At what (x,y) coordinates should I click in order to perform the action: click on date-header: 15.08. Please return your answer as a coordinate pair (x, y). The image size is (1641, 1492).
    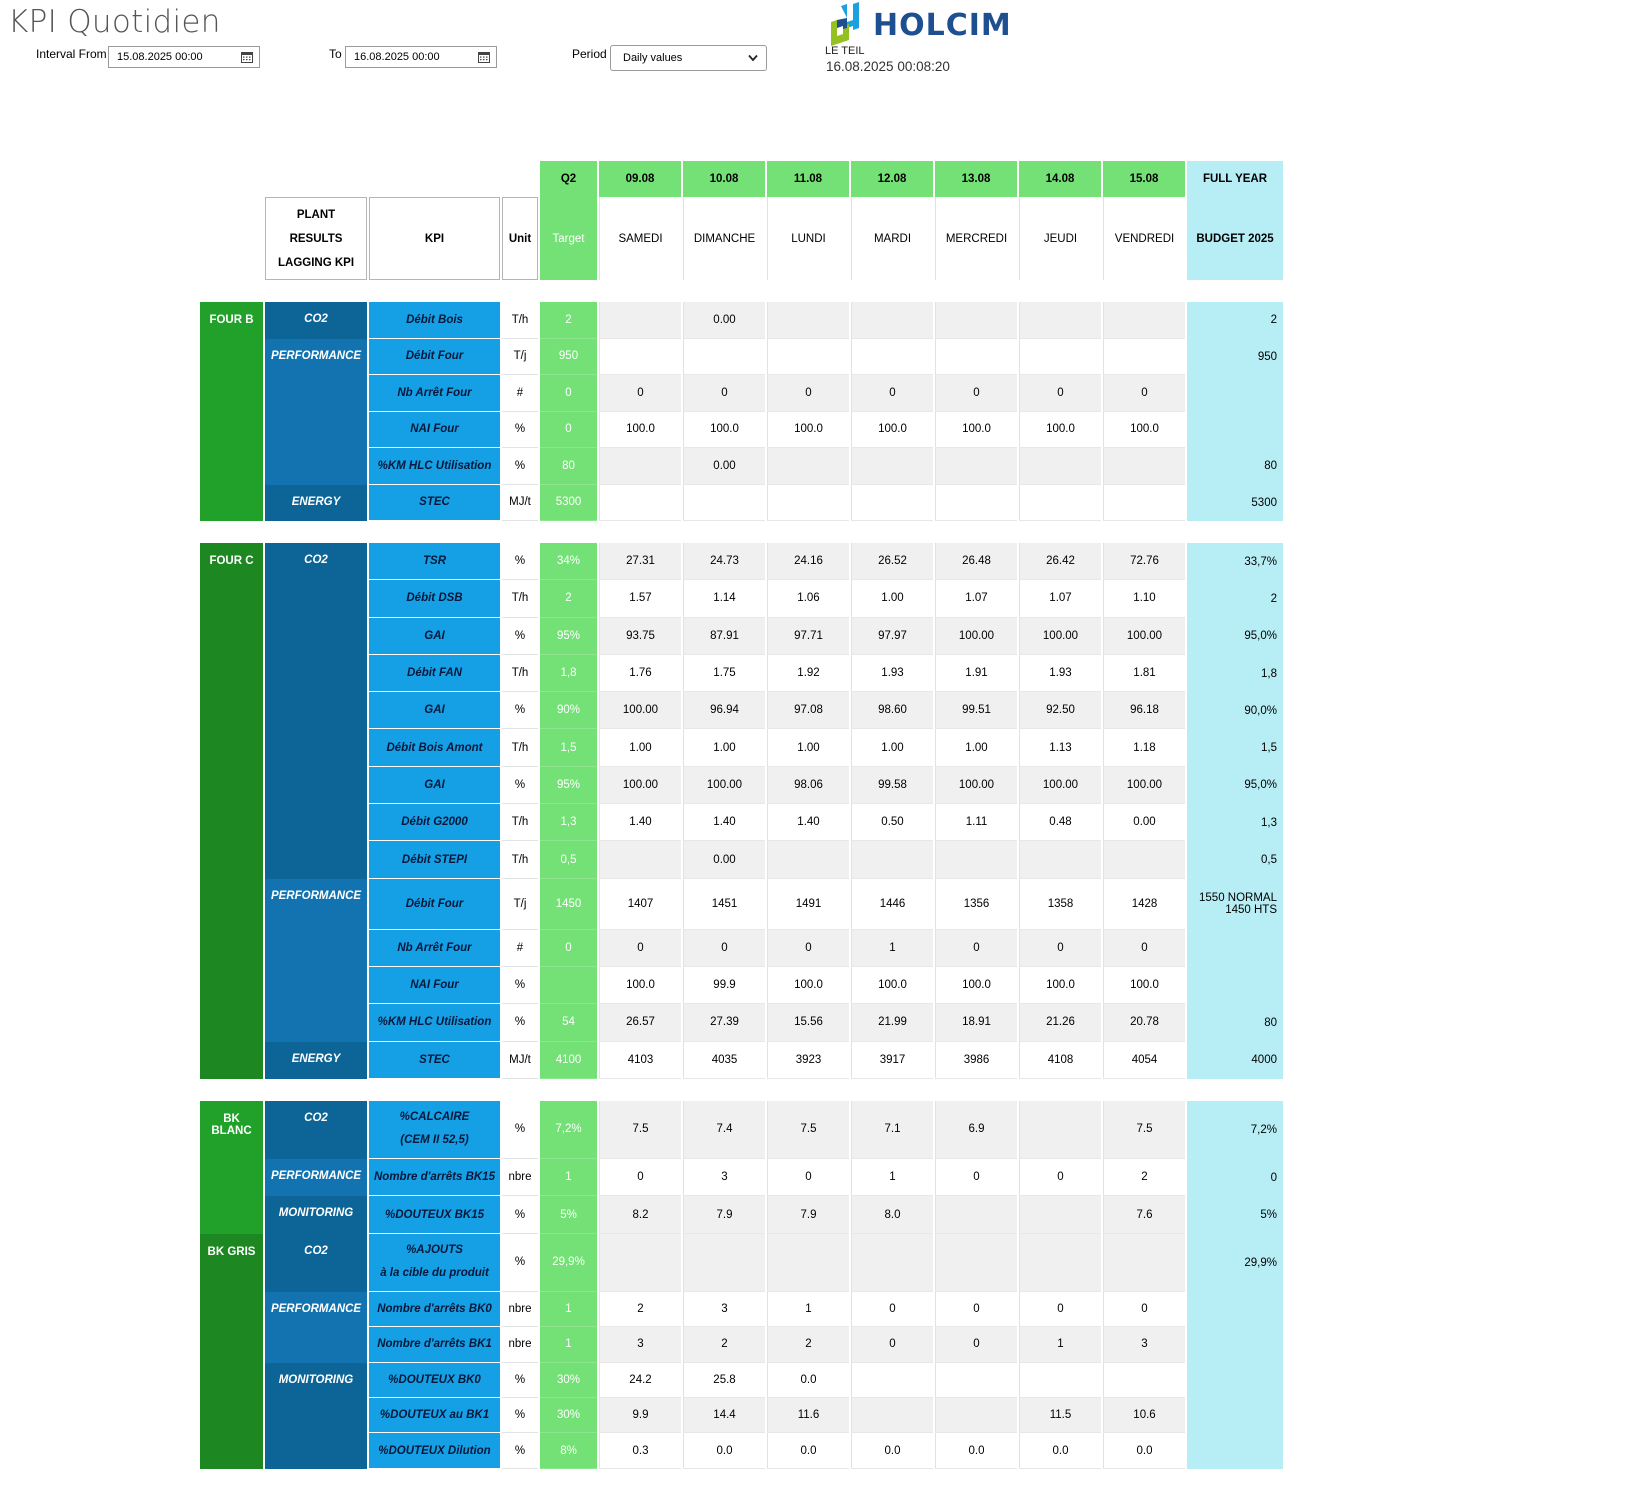
    Looking at the image, I should click on (1144, 179).